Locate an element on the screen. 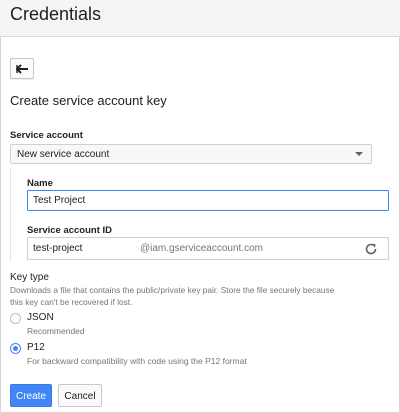 This screenshot has width=400, height=413. nested-panel-divider is located at coordinates (10, 215).